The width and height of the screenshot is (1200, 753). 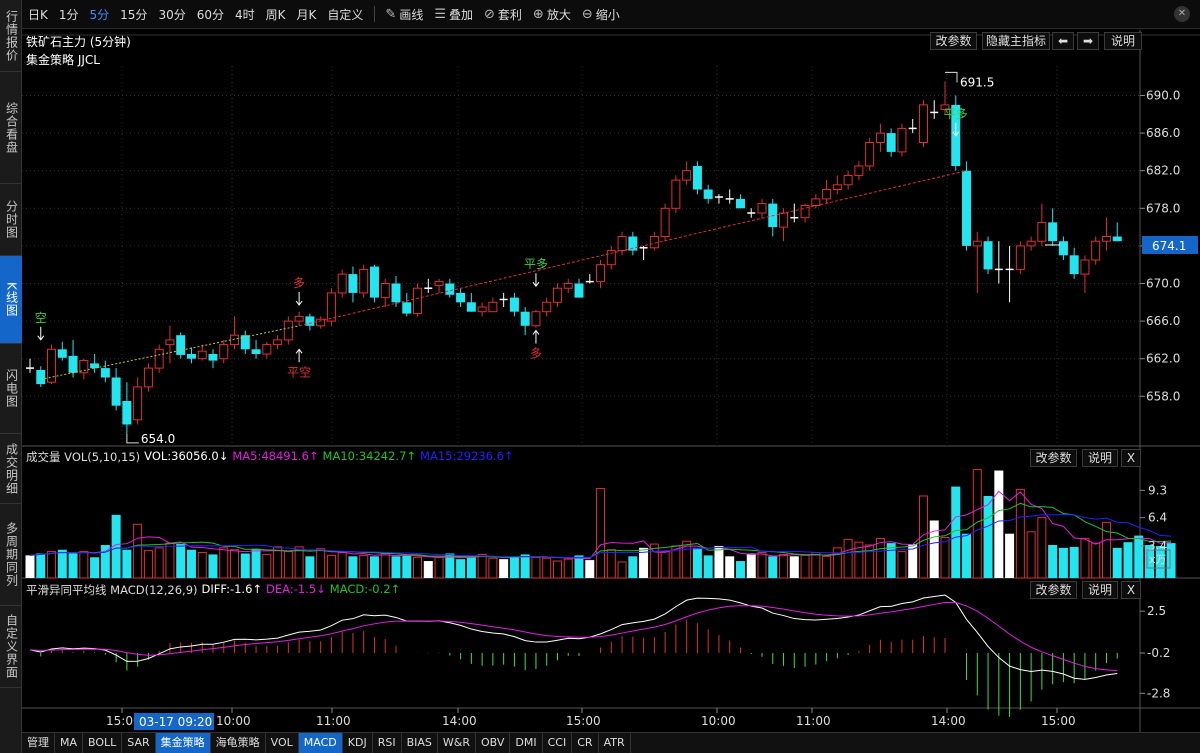 What do you see at coordinates (387, 743) in the screenshot?
I see `indicator-tab-9: RSI` at bounding box center [387, 743].